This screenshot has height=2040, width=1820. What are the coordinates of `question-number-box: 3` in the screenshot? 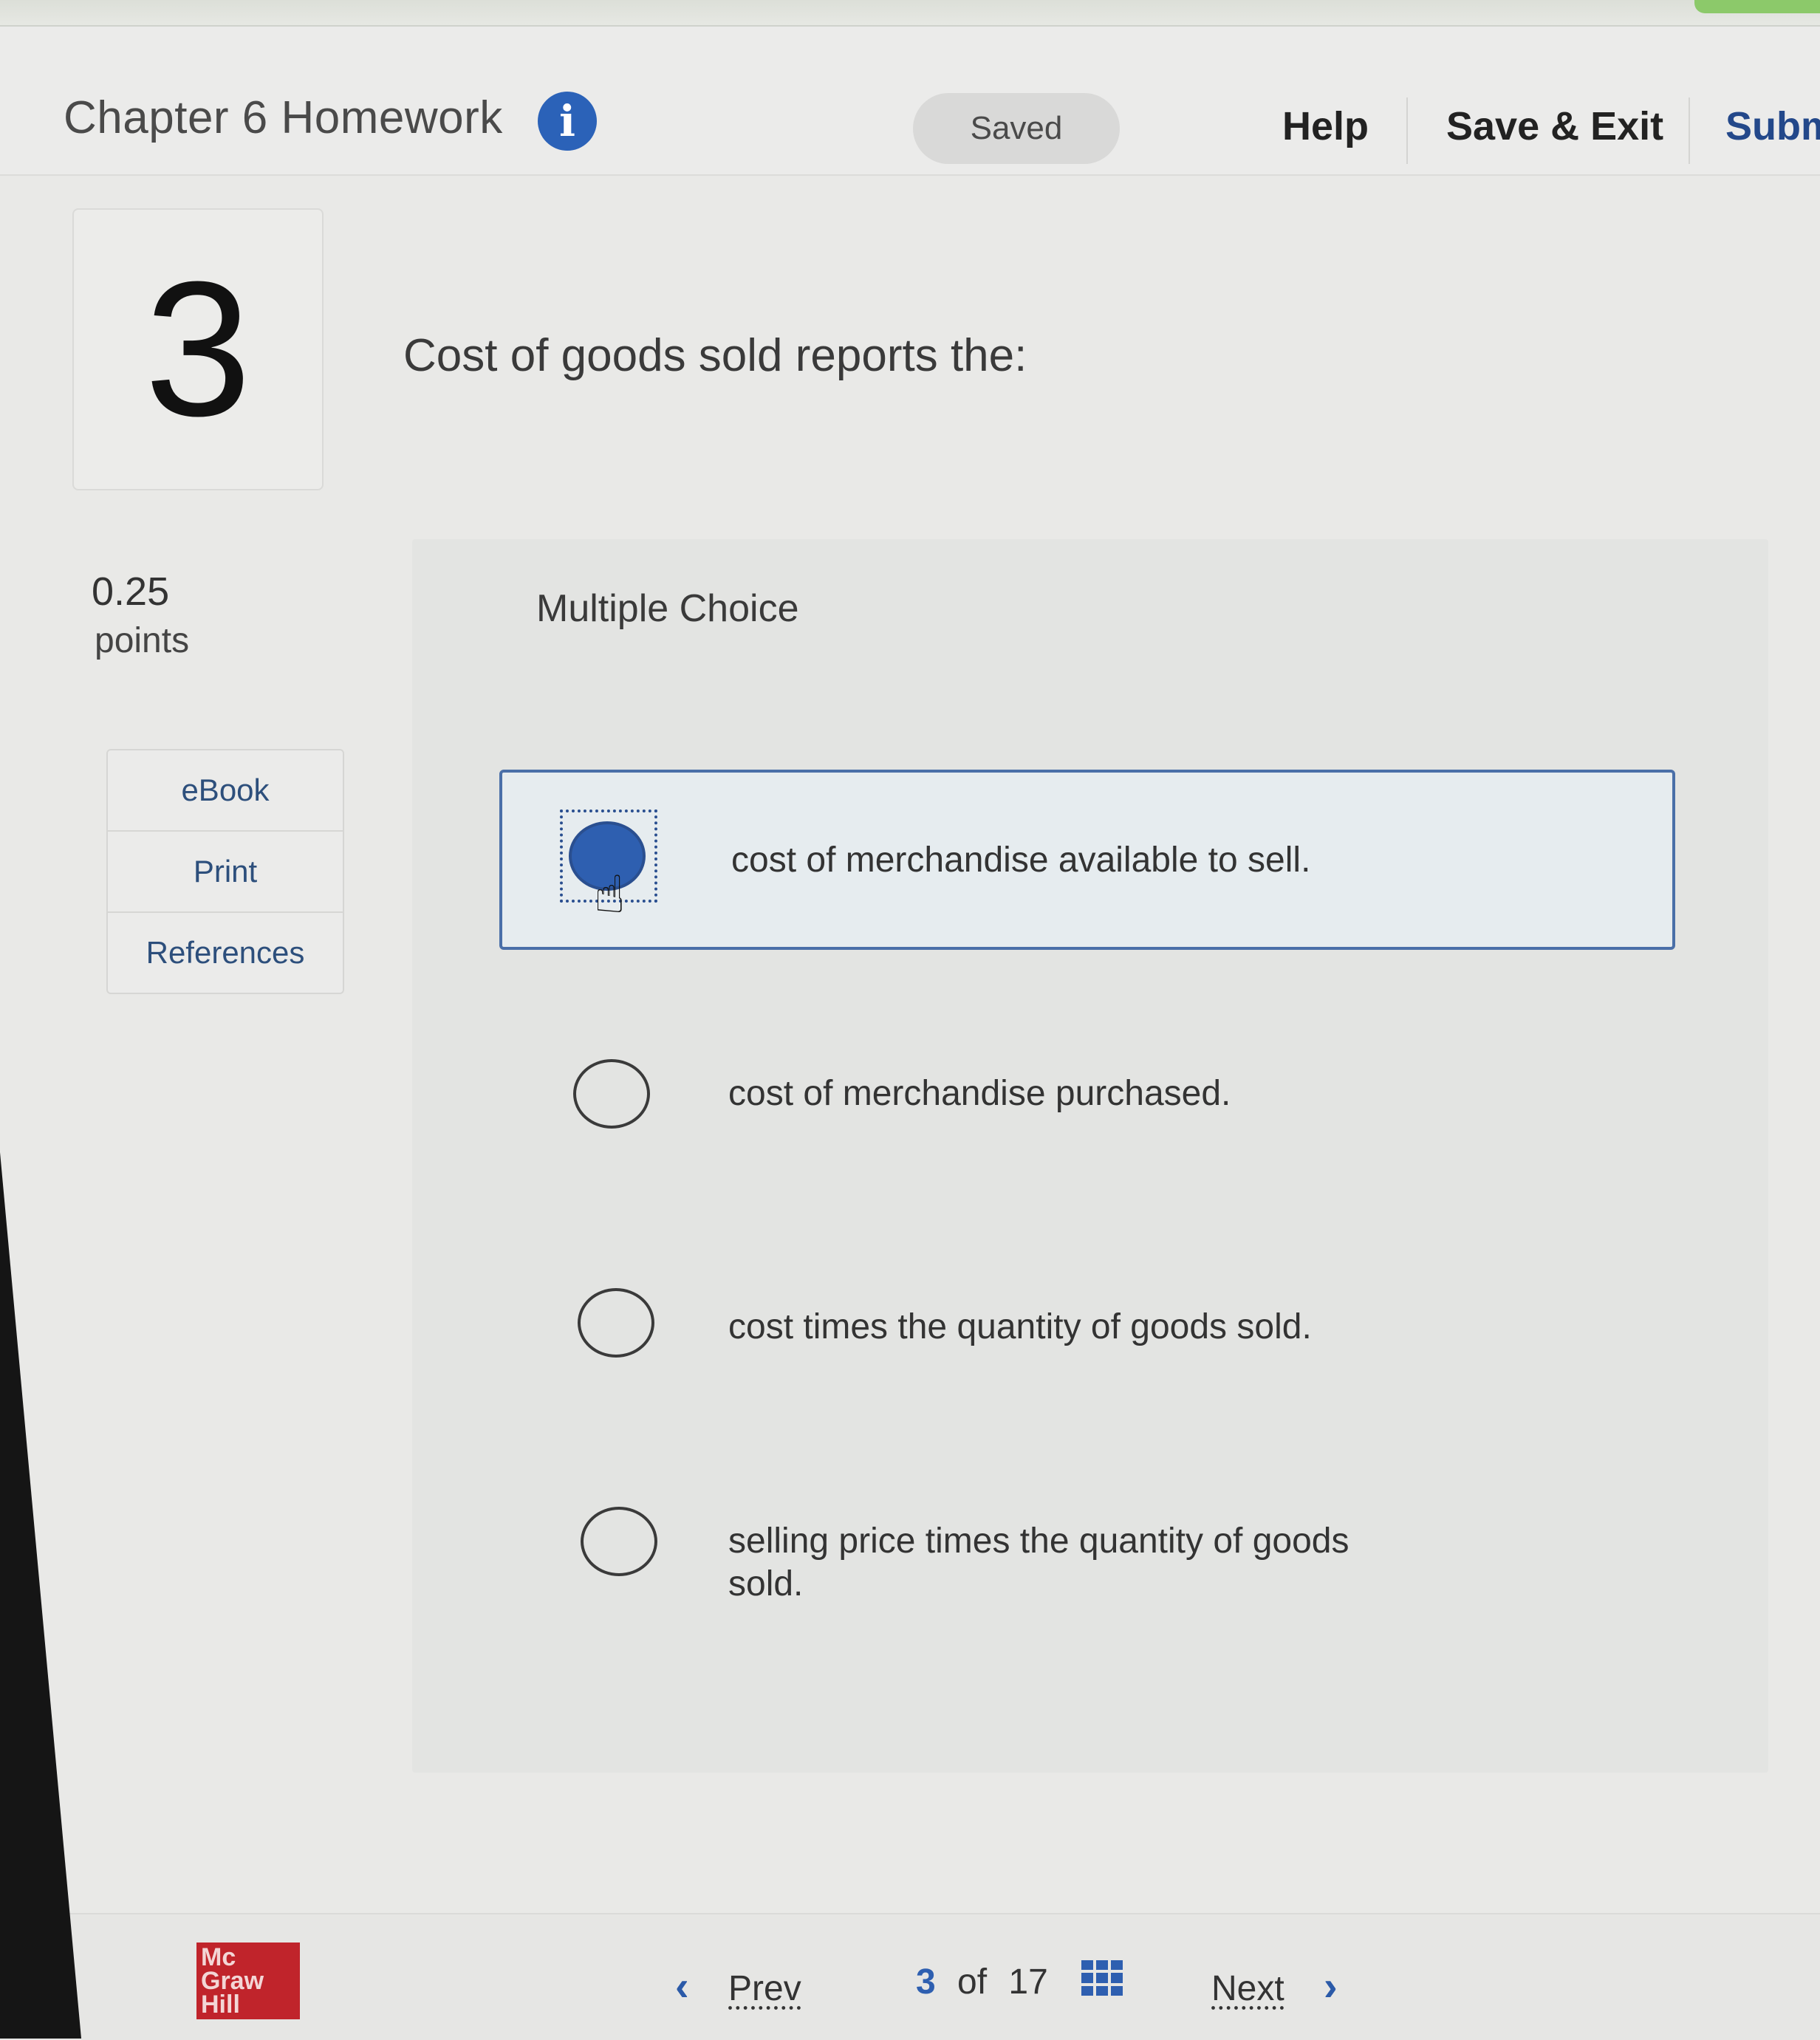 It's located at (198, 349).